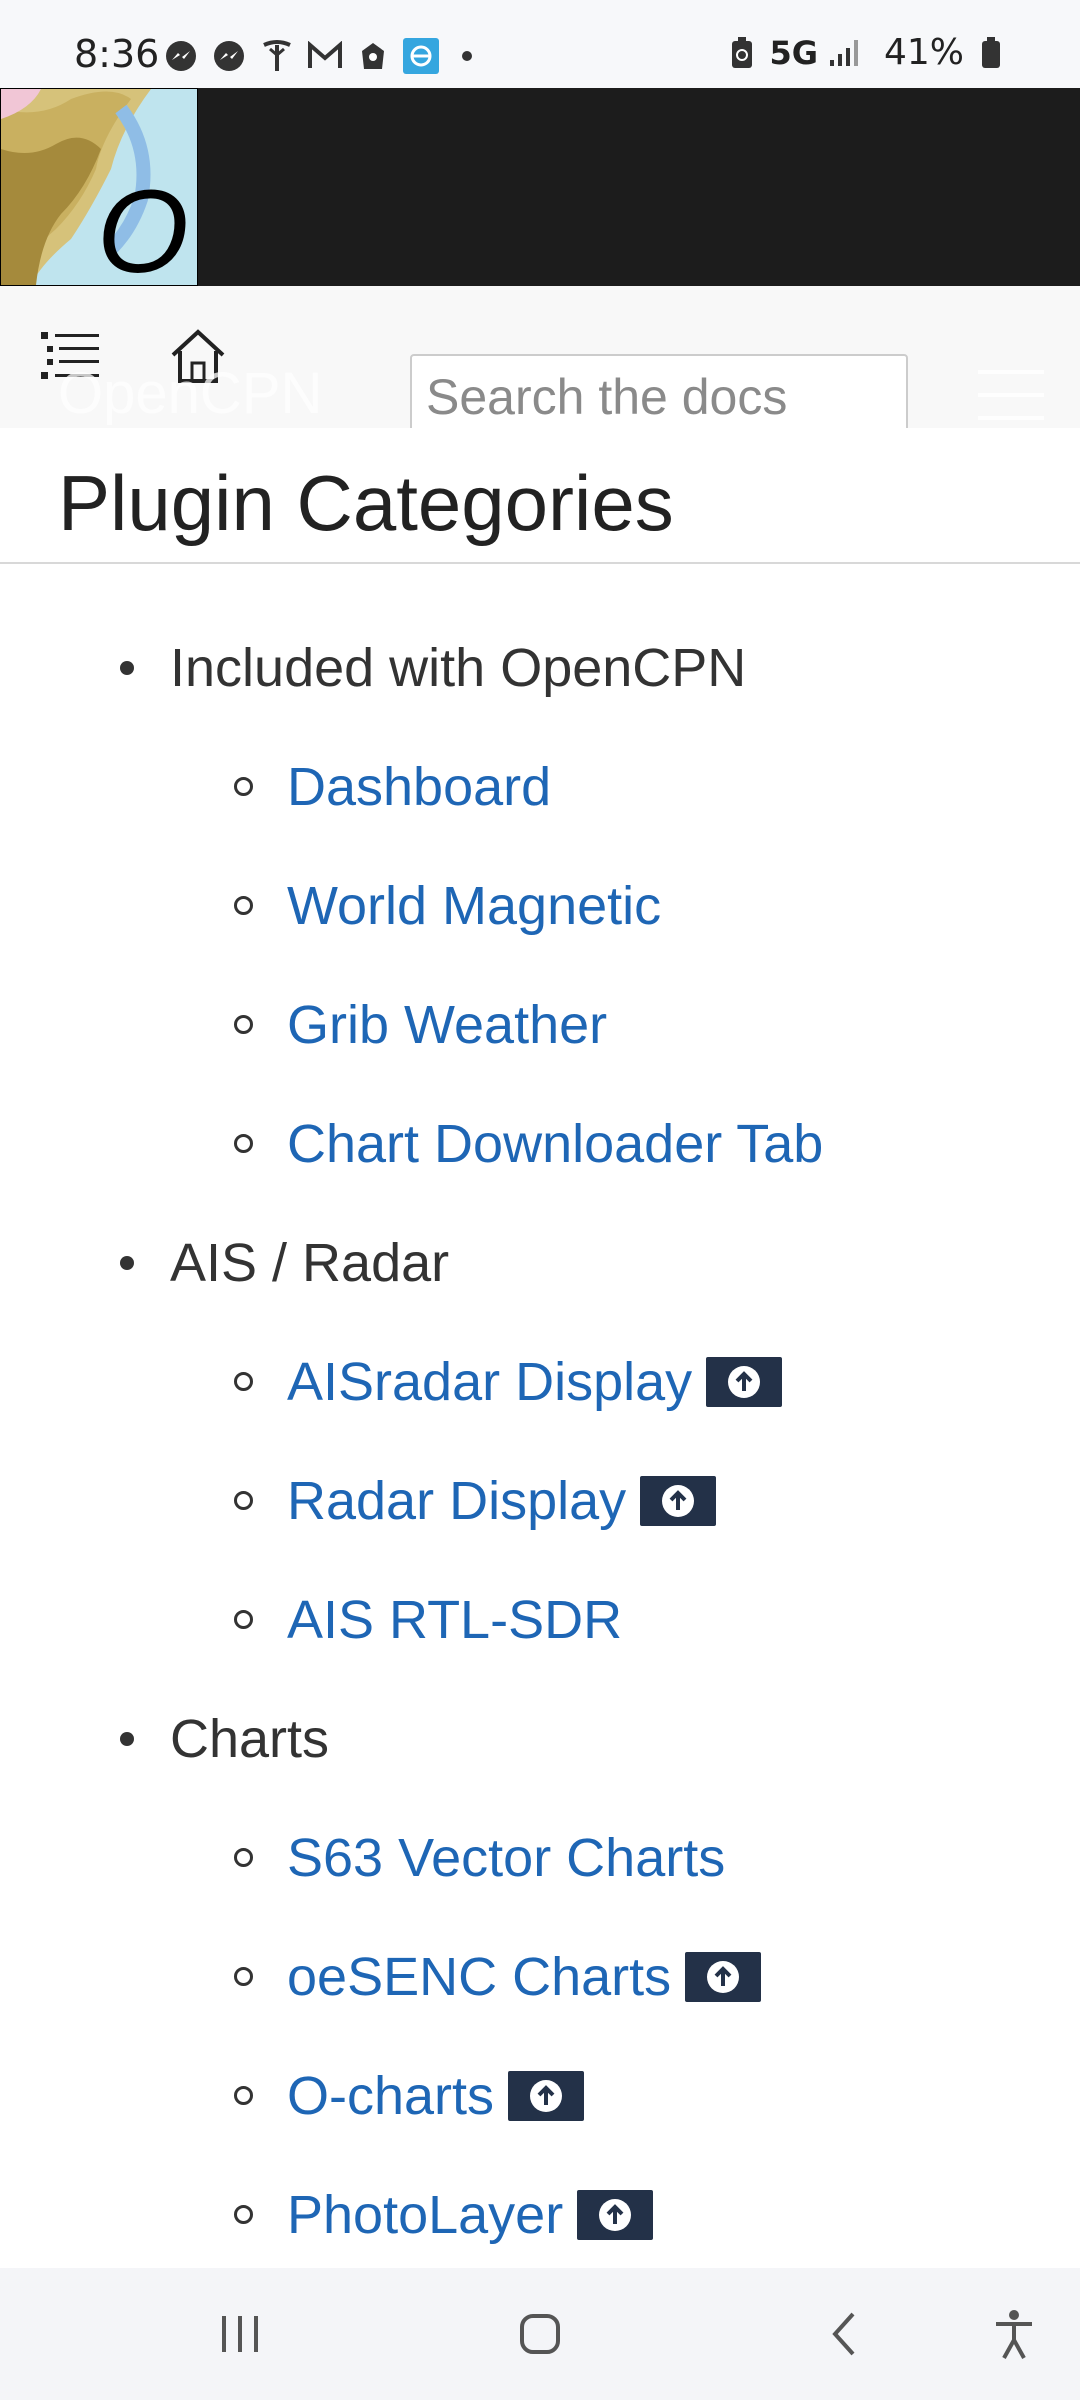 This screenshot has width=1080, height=2400. What do you see at coordinates (458, 667) in the screenshot?
I see `category-label: Included with OpenCPN` at bounding box center [458, 667].